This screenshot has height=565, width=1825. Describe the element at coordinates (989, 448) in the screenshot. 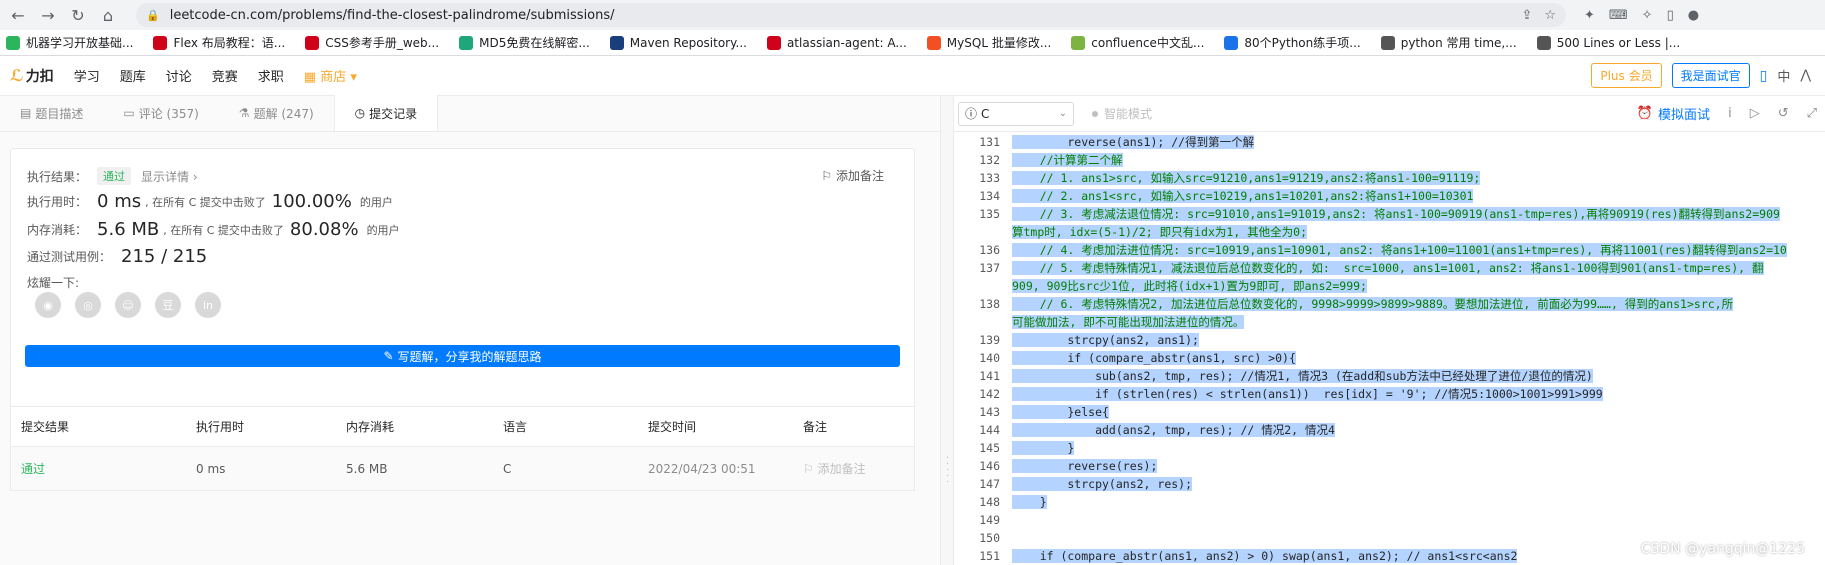

I see `line-number: 145` at that location.